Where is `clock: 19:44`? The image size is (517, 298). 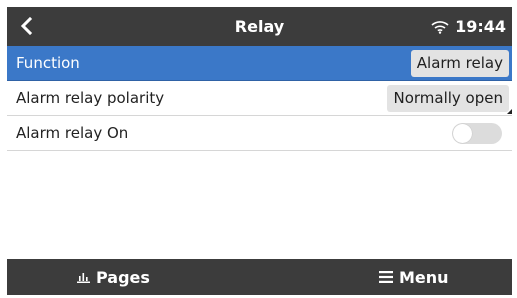 clock: 19:44 is located at coordinates (480, 26).